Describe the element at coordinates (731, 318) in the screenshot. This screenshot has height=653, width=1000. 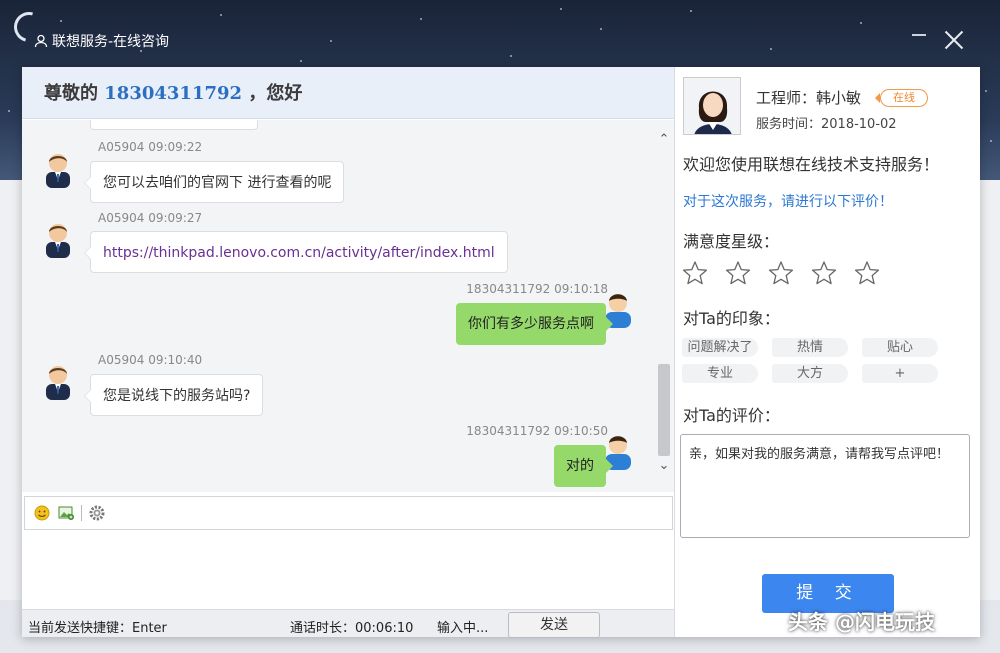
I see `impression-label: 对Ta的印象：` at that location.